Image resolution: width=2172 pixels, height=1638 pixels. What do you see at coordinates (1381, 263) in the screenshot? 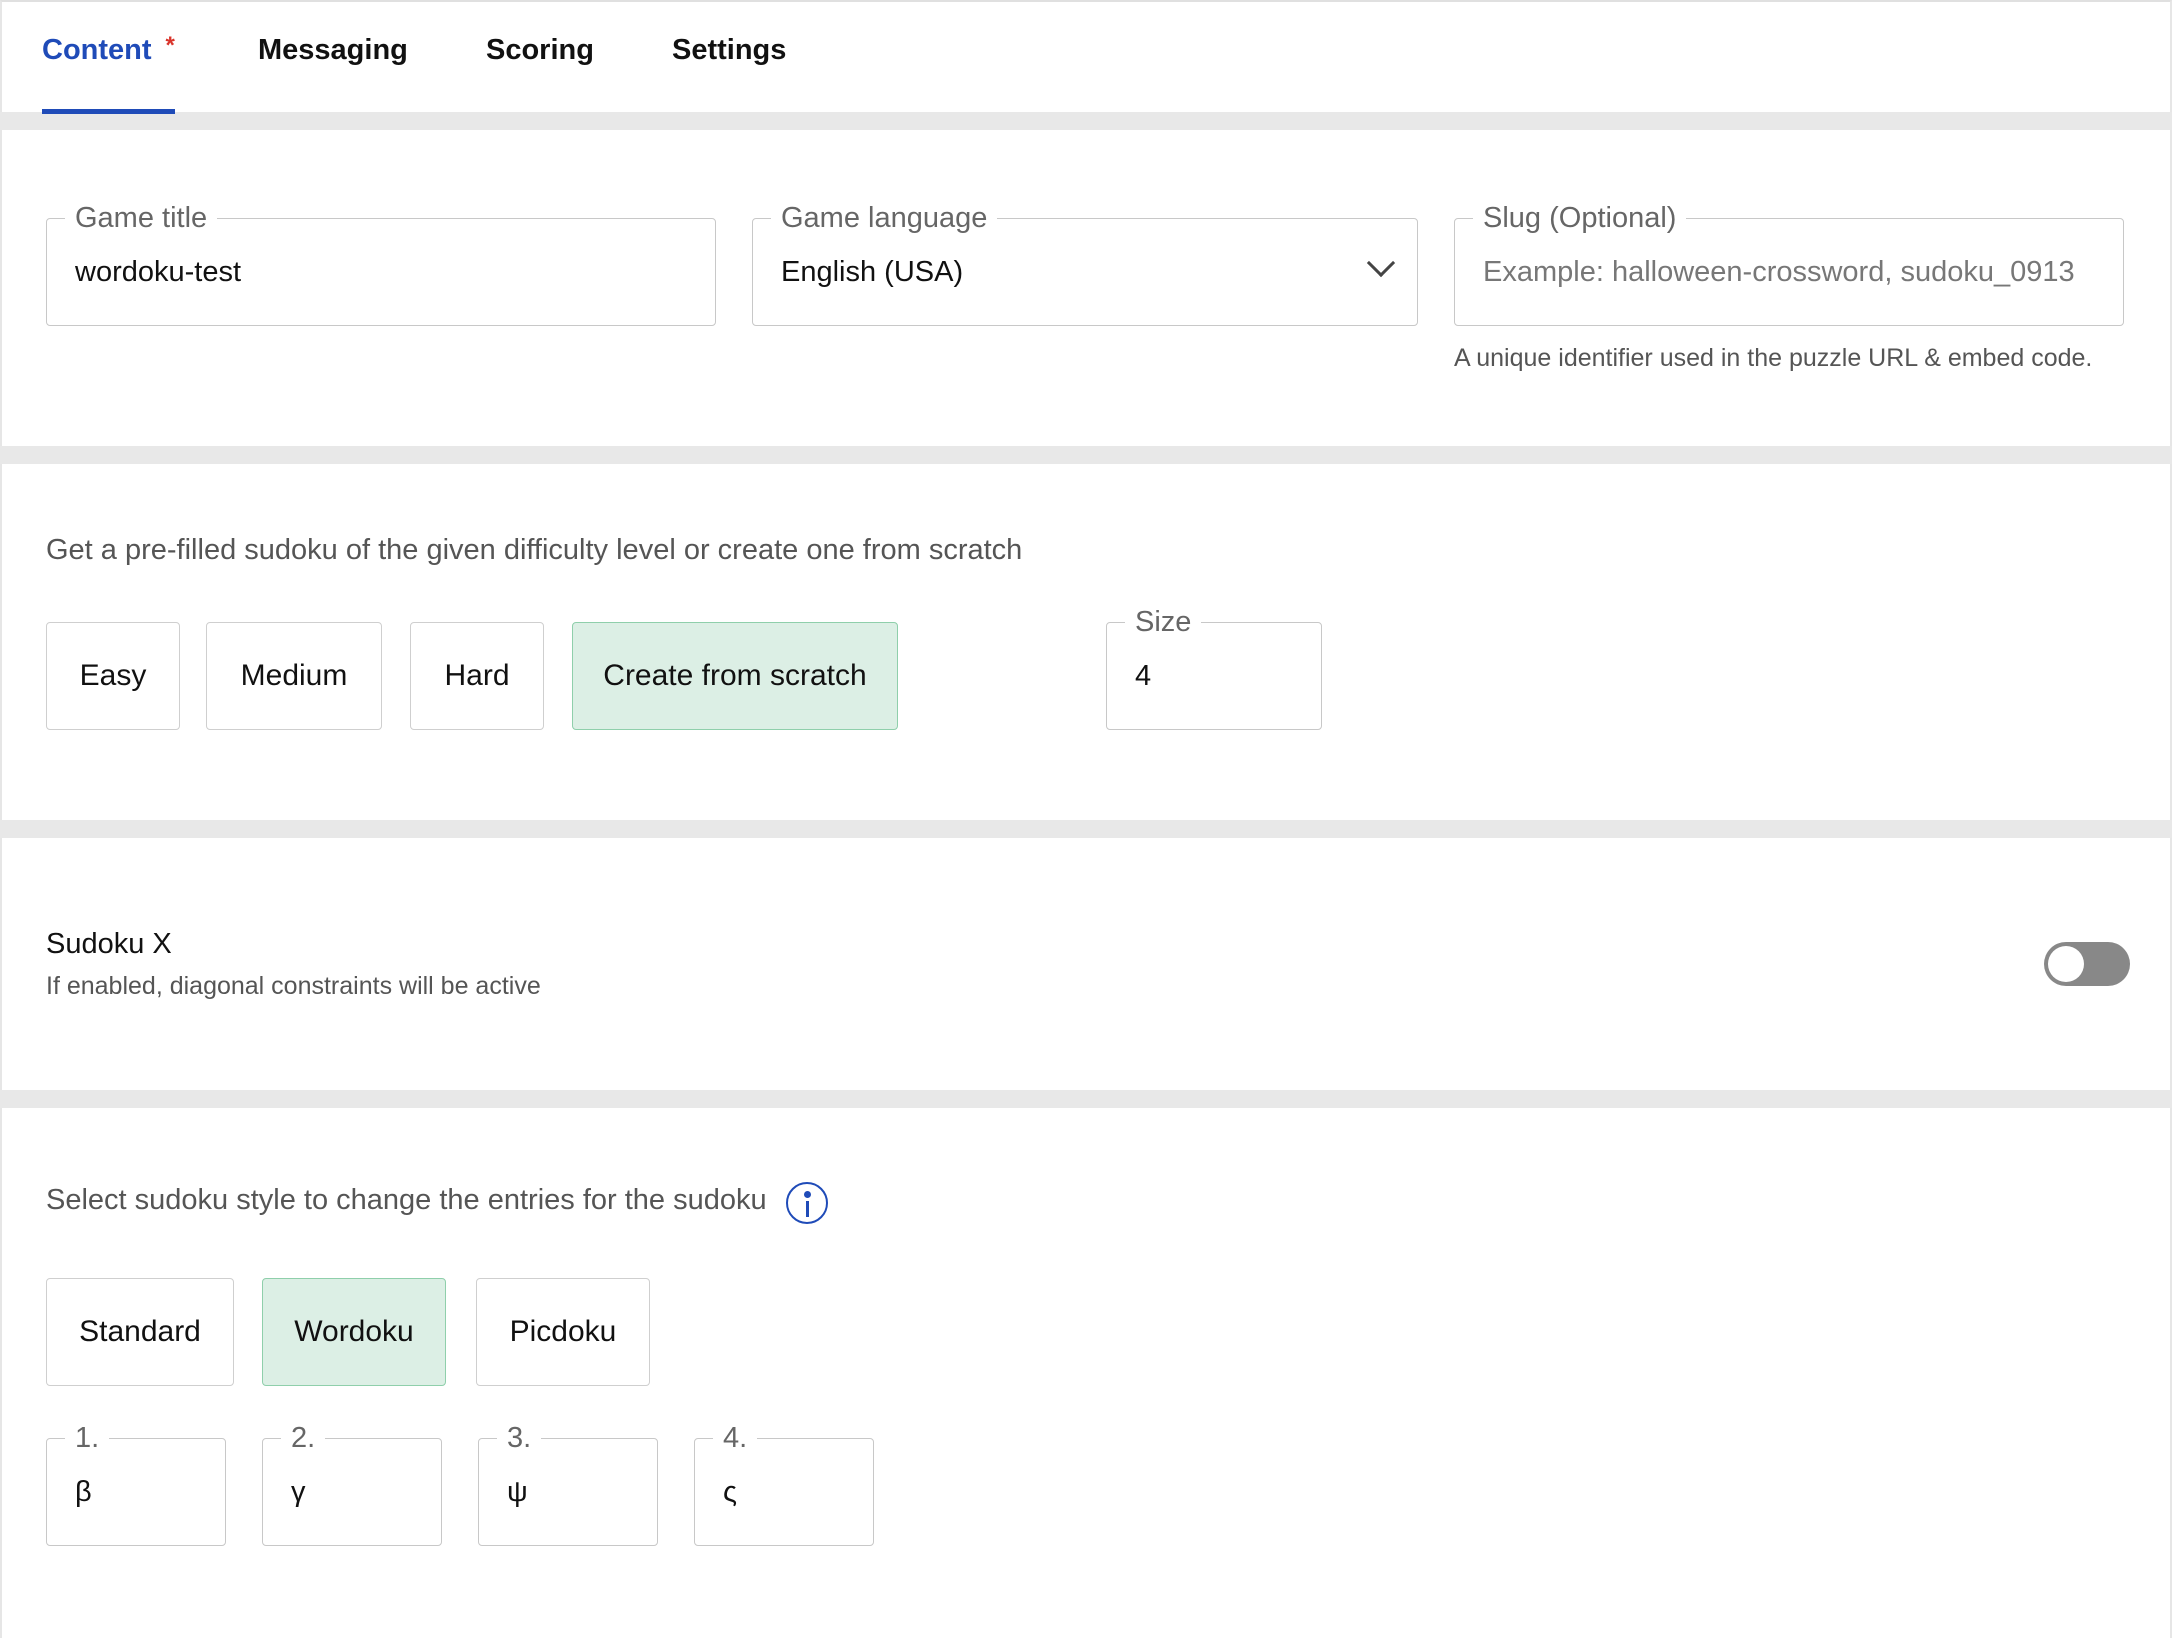
I see `chevron-down-icon` at bounding box center [1381, 263].